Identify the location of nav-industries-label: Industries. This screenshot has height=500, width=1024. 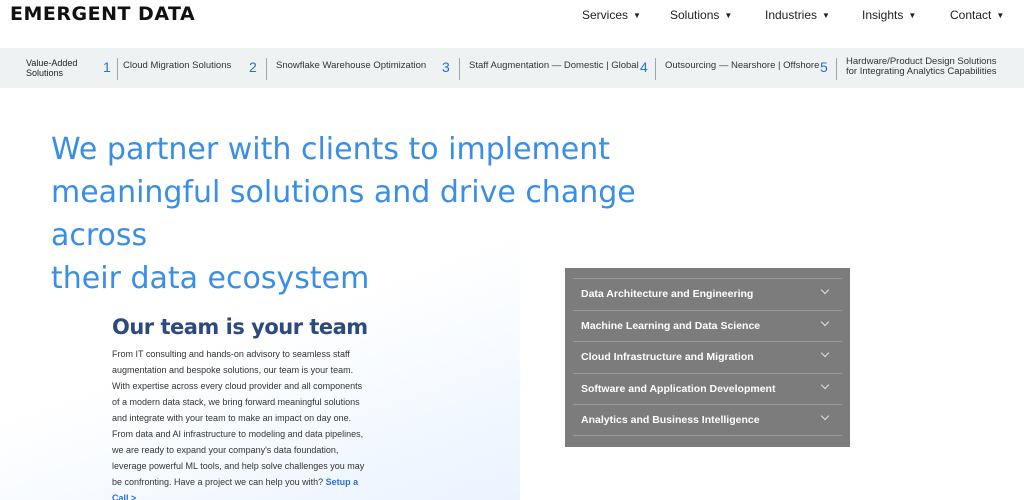
(791, 15).